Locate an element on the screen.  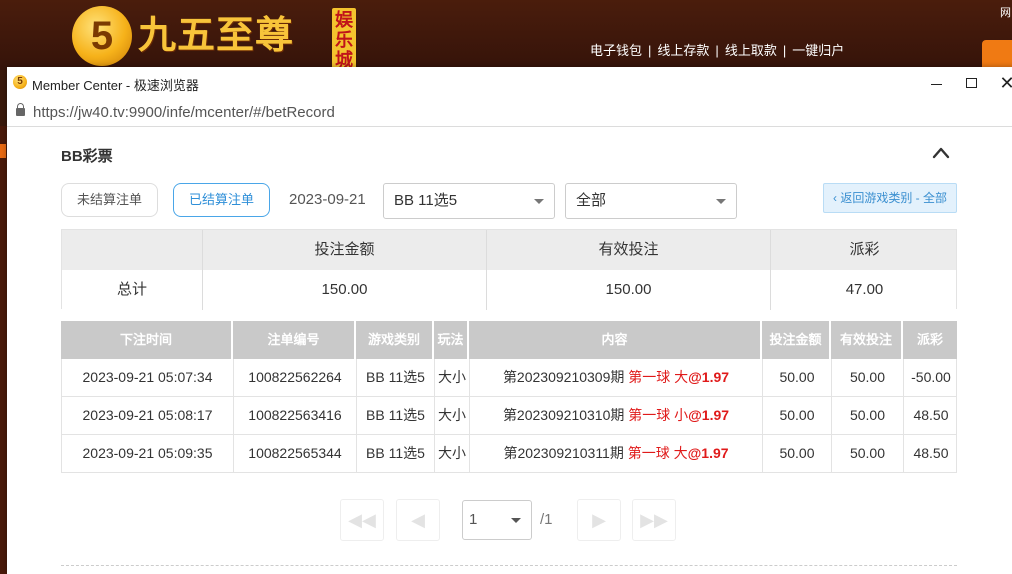
records-header-row: 下注时间 注单编号 游戏类别 玩法 内容 投注金额 有效投注 派彩 is located at coordinates (509, 340).